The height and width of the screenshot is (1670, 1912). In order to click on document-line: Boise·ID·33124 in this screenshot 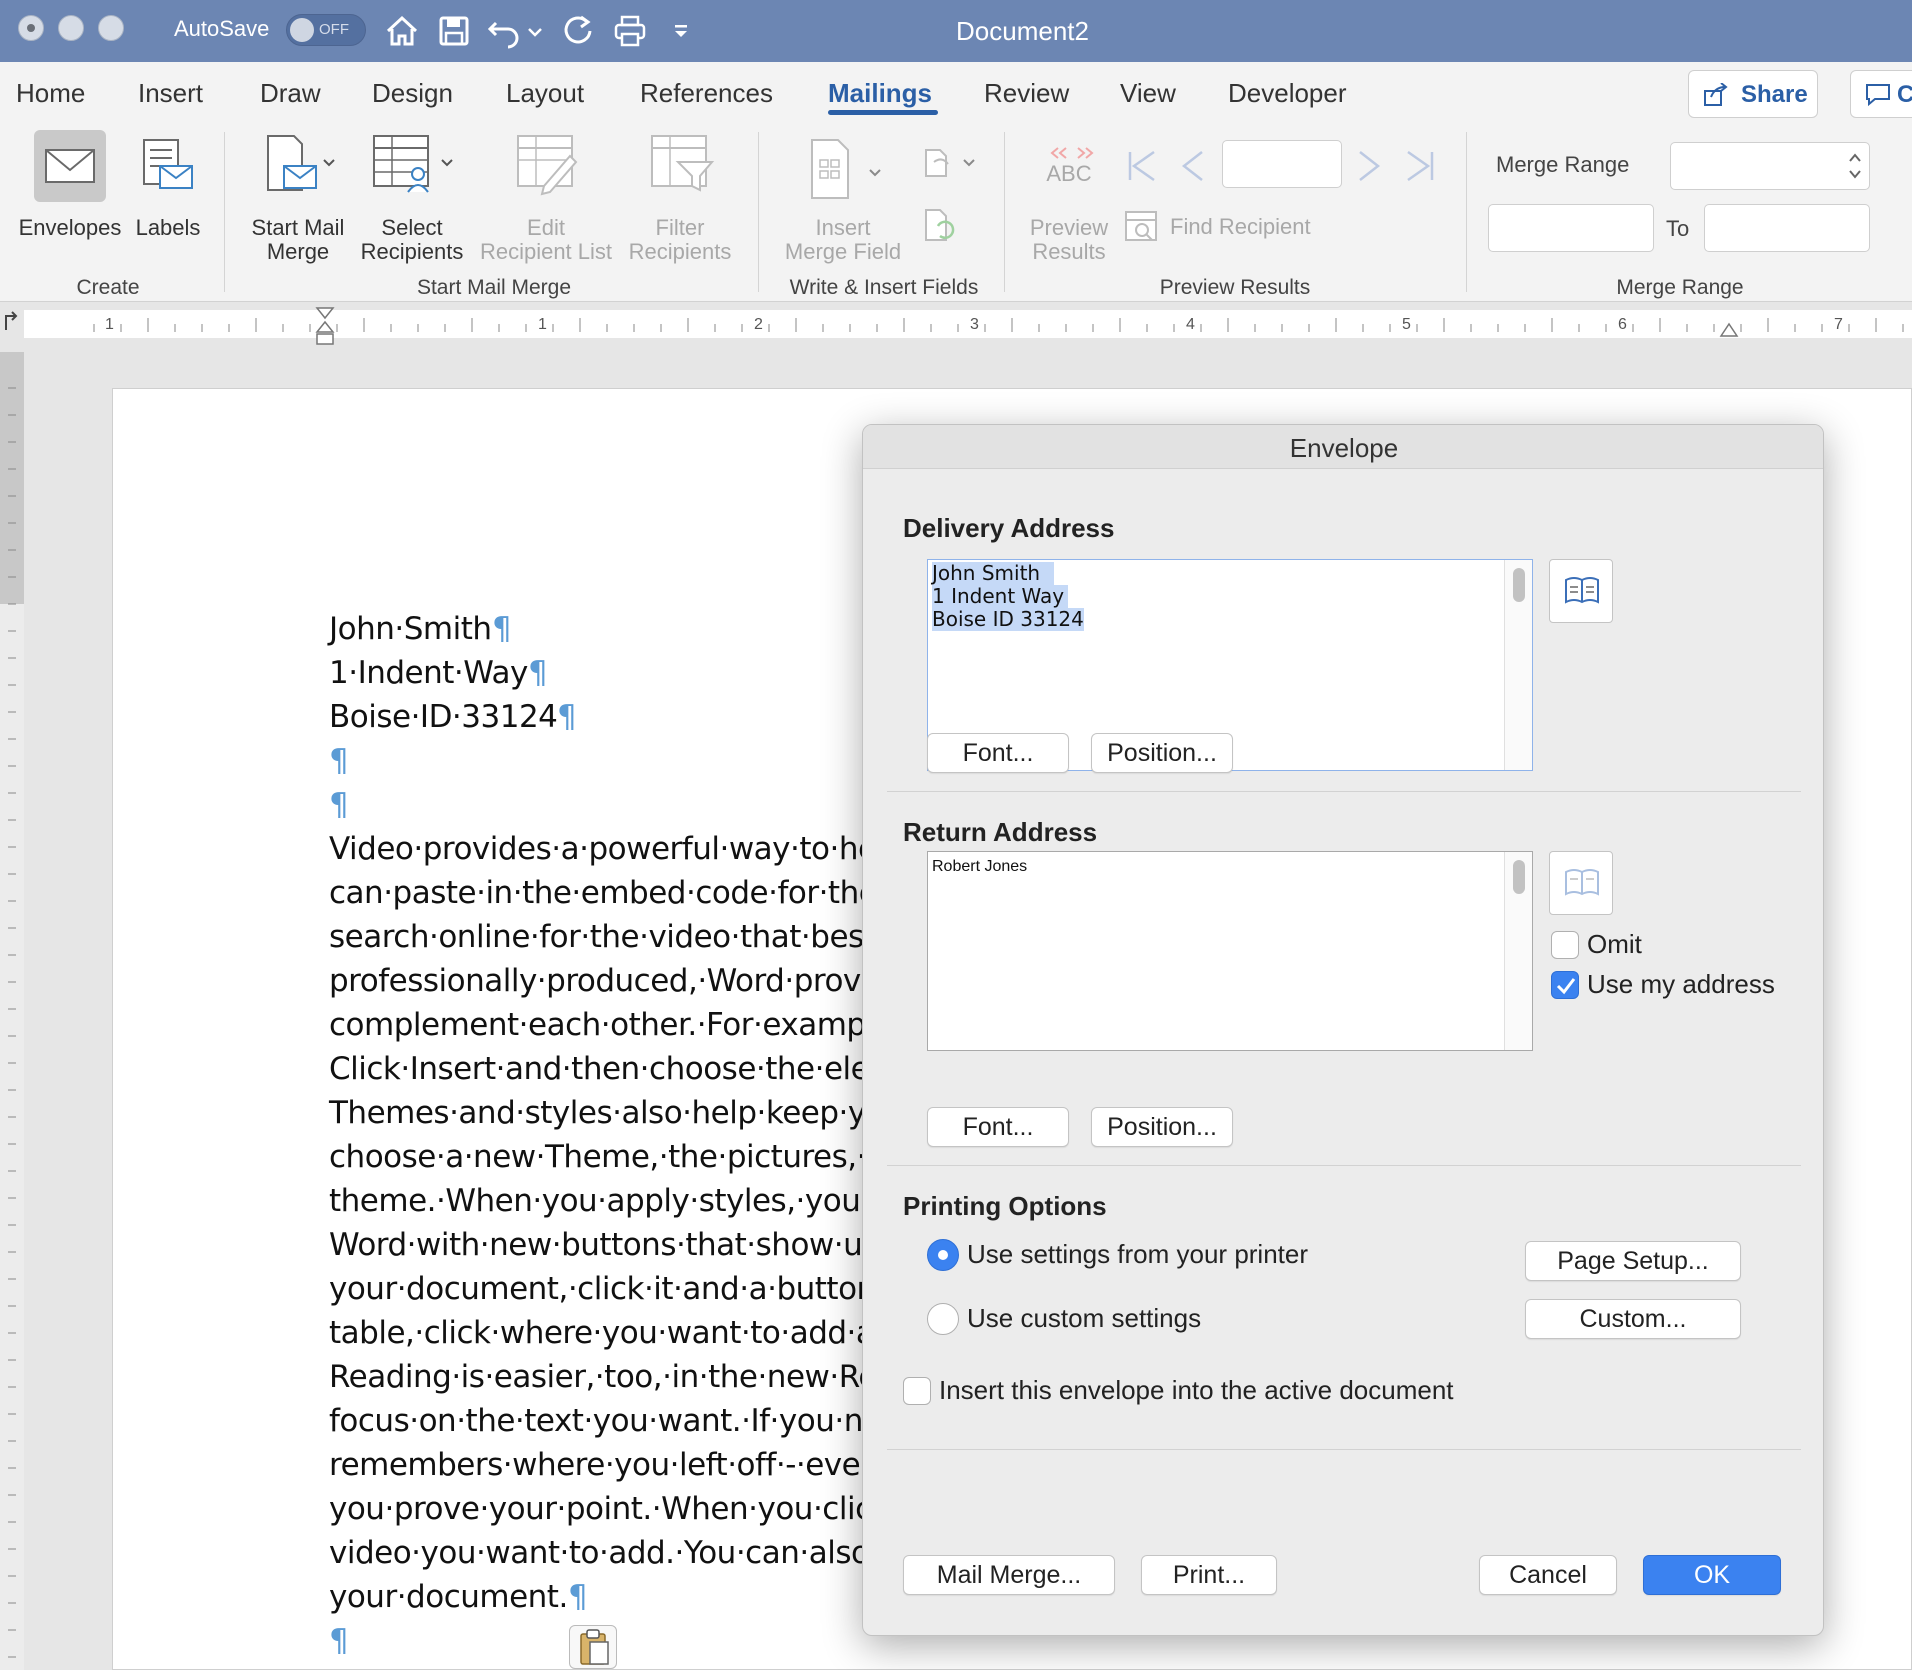, I will do `click(443, 717)`.